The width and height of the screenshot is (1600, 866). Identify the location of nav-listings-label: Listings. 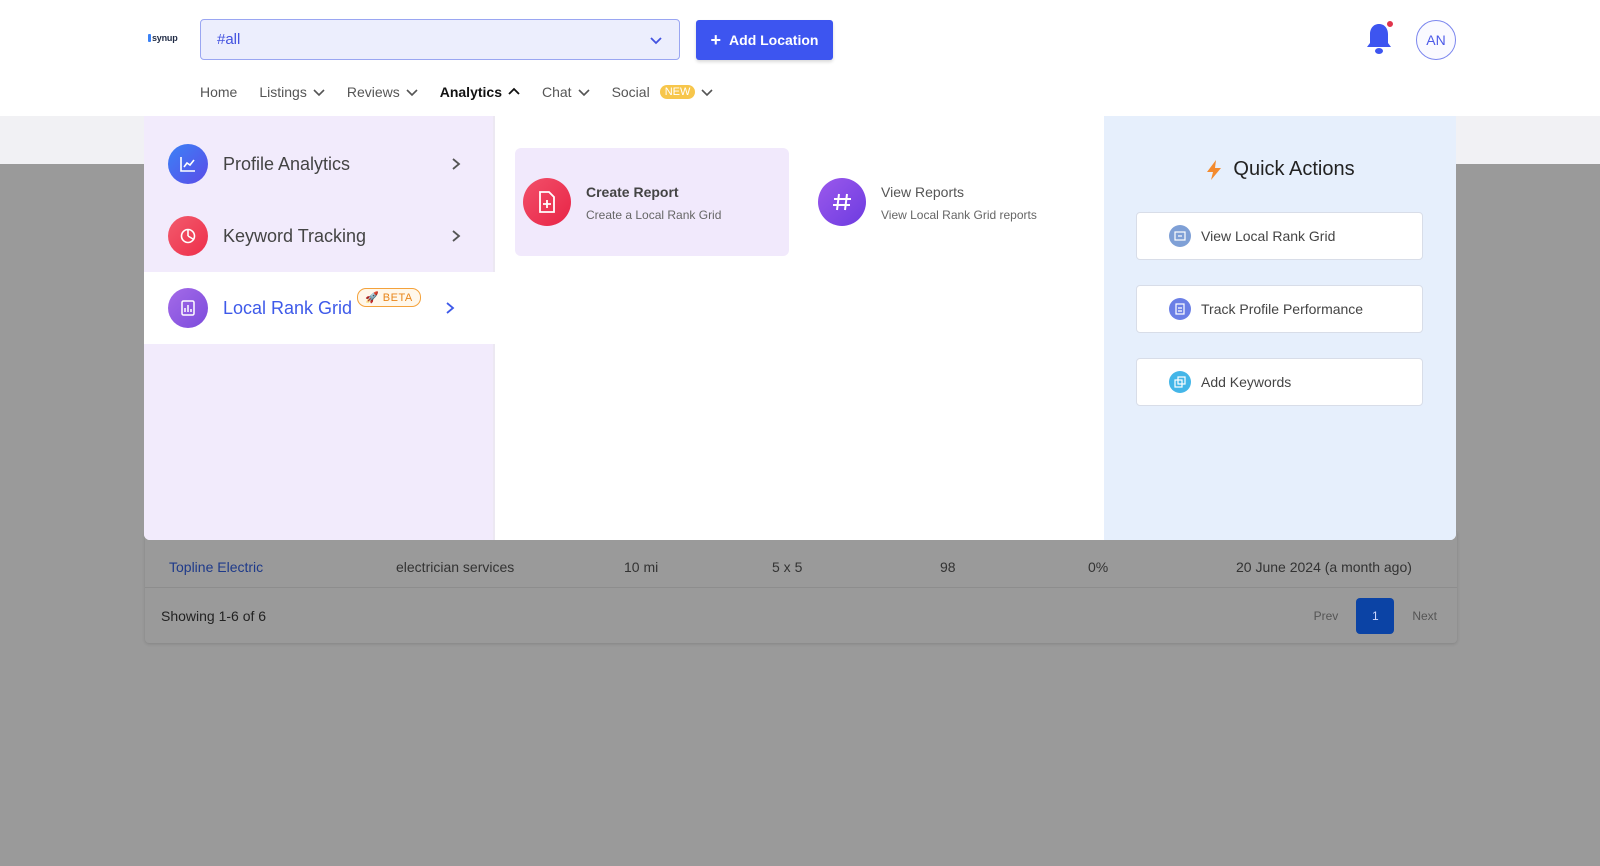
(283, 92).